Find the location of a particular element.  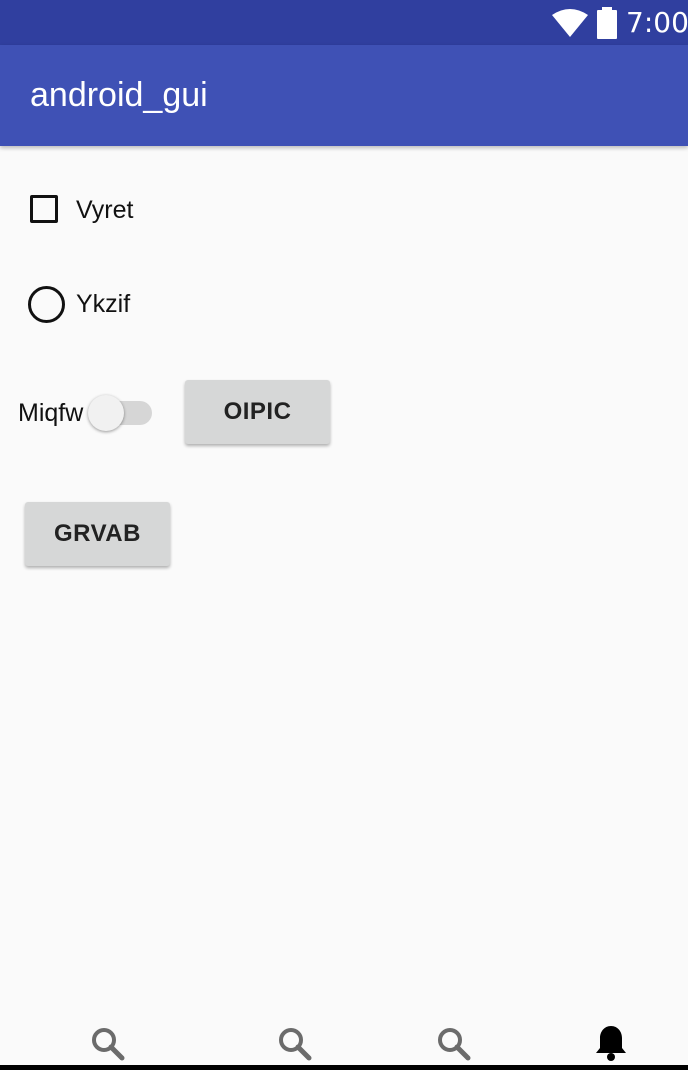

oipic-button: OIPIC is located at coordinates (257, 412).